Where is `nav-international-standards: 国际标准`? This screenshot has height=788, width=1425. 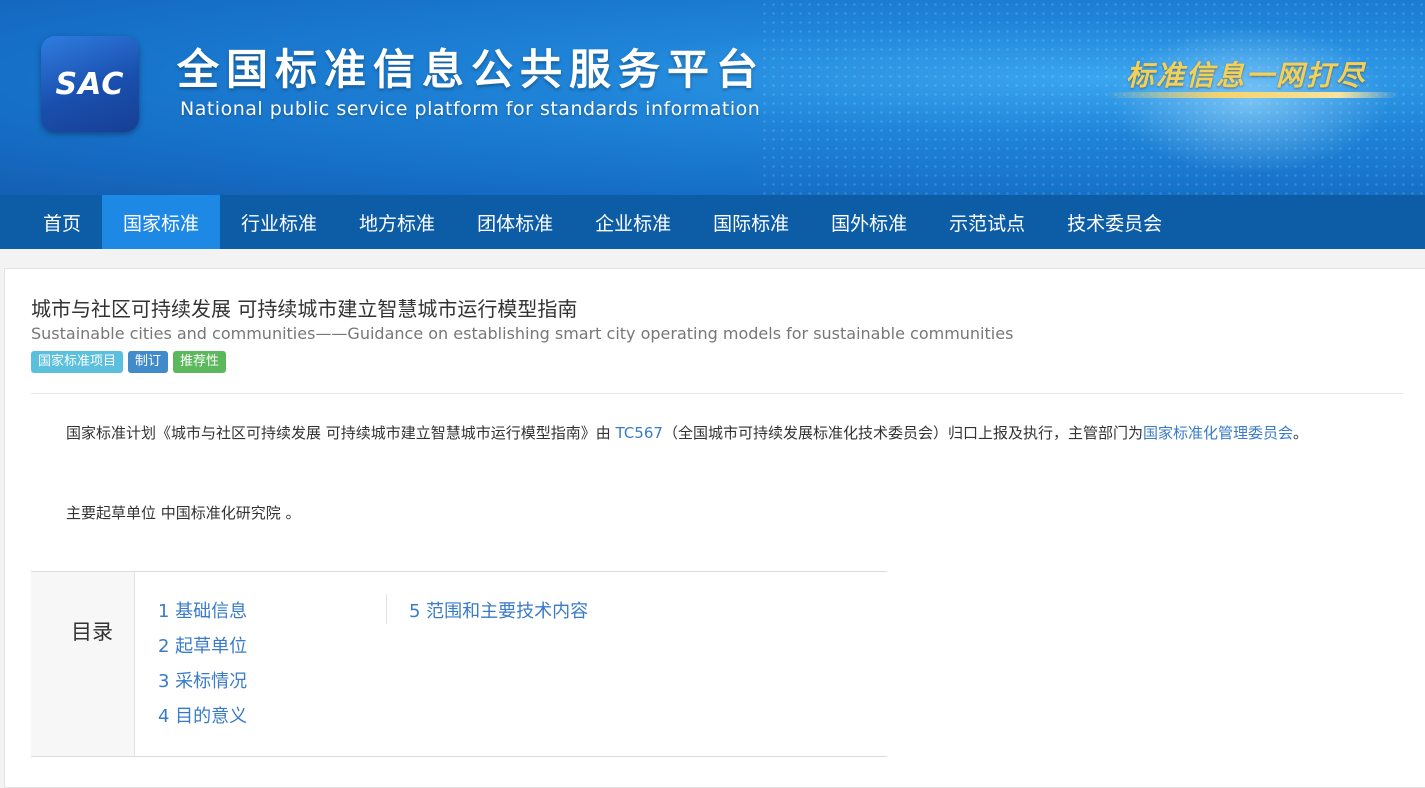
nav-international-standards: 国际标准 is located at coordinates (751, 222).